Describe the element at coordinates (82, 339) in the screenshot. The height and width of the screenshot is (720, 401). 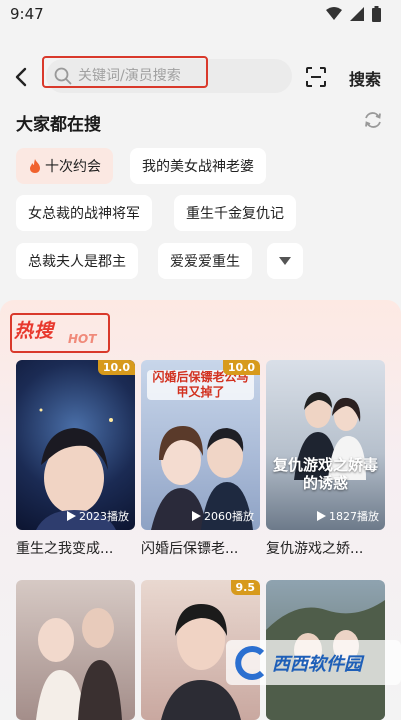
I see `hot-title-en: HOT` at that location.